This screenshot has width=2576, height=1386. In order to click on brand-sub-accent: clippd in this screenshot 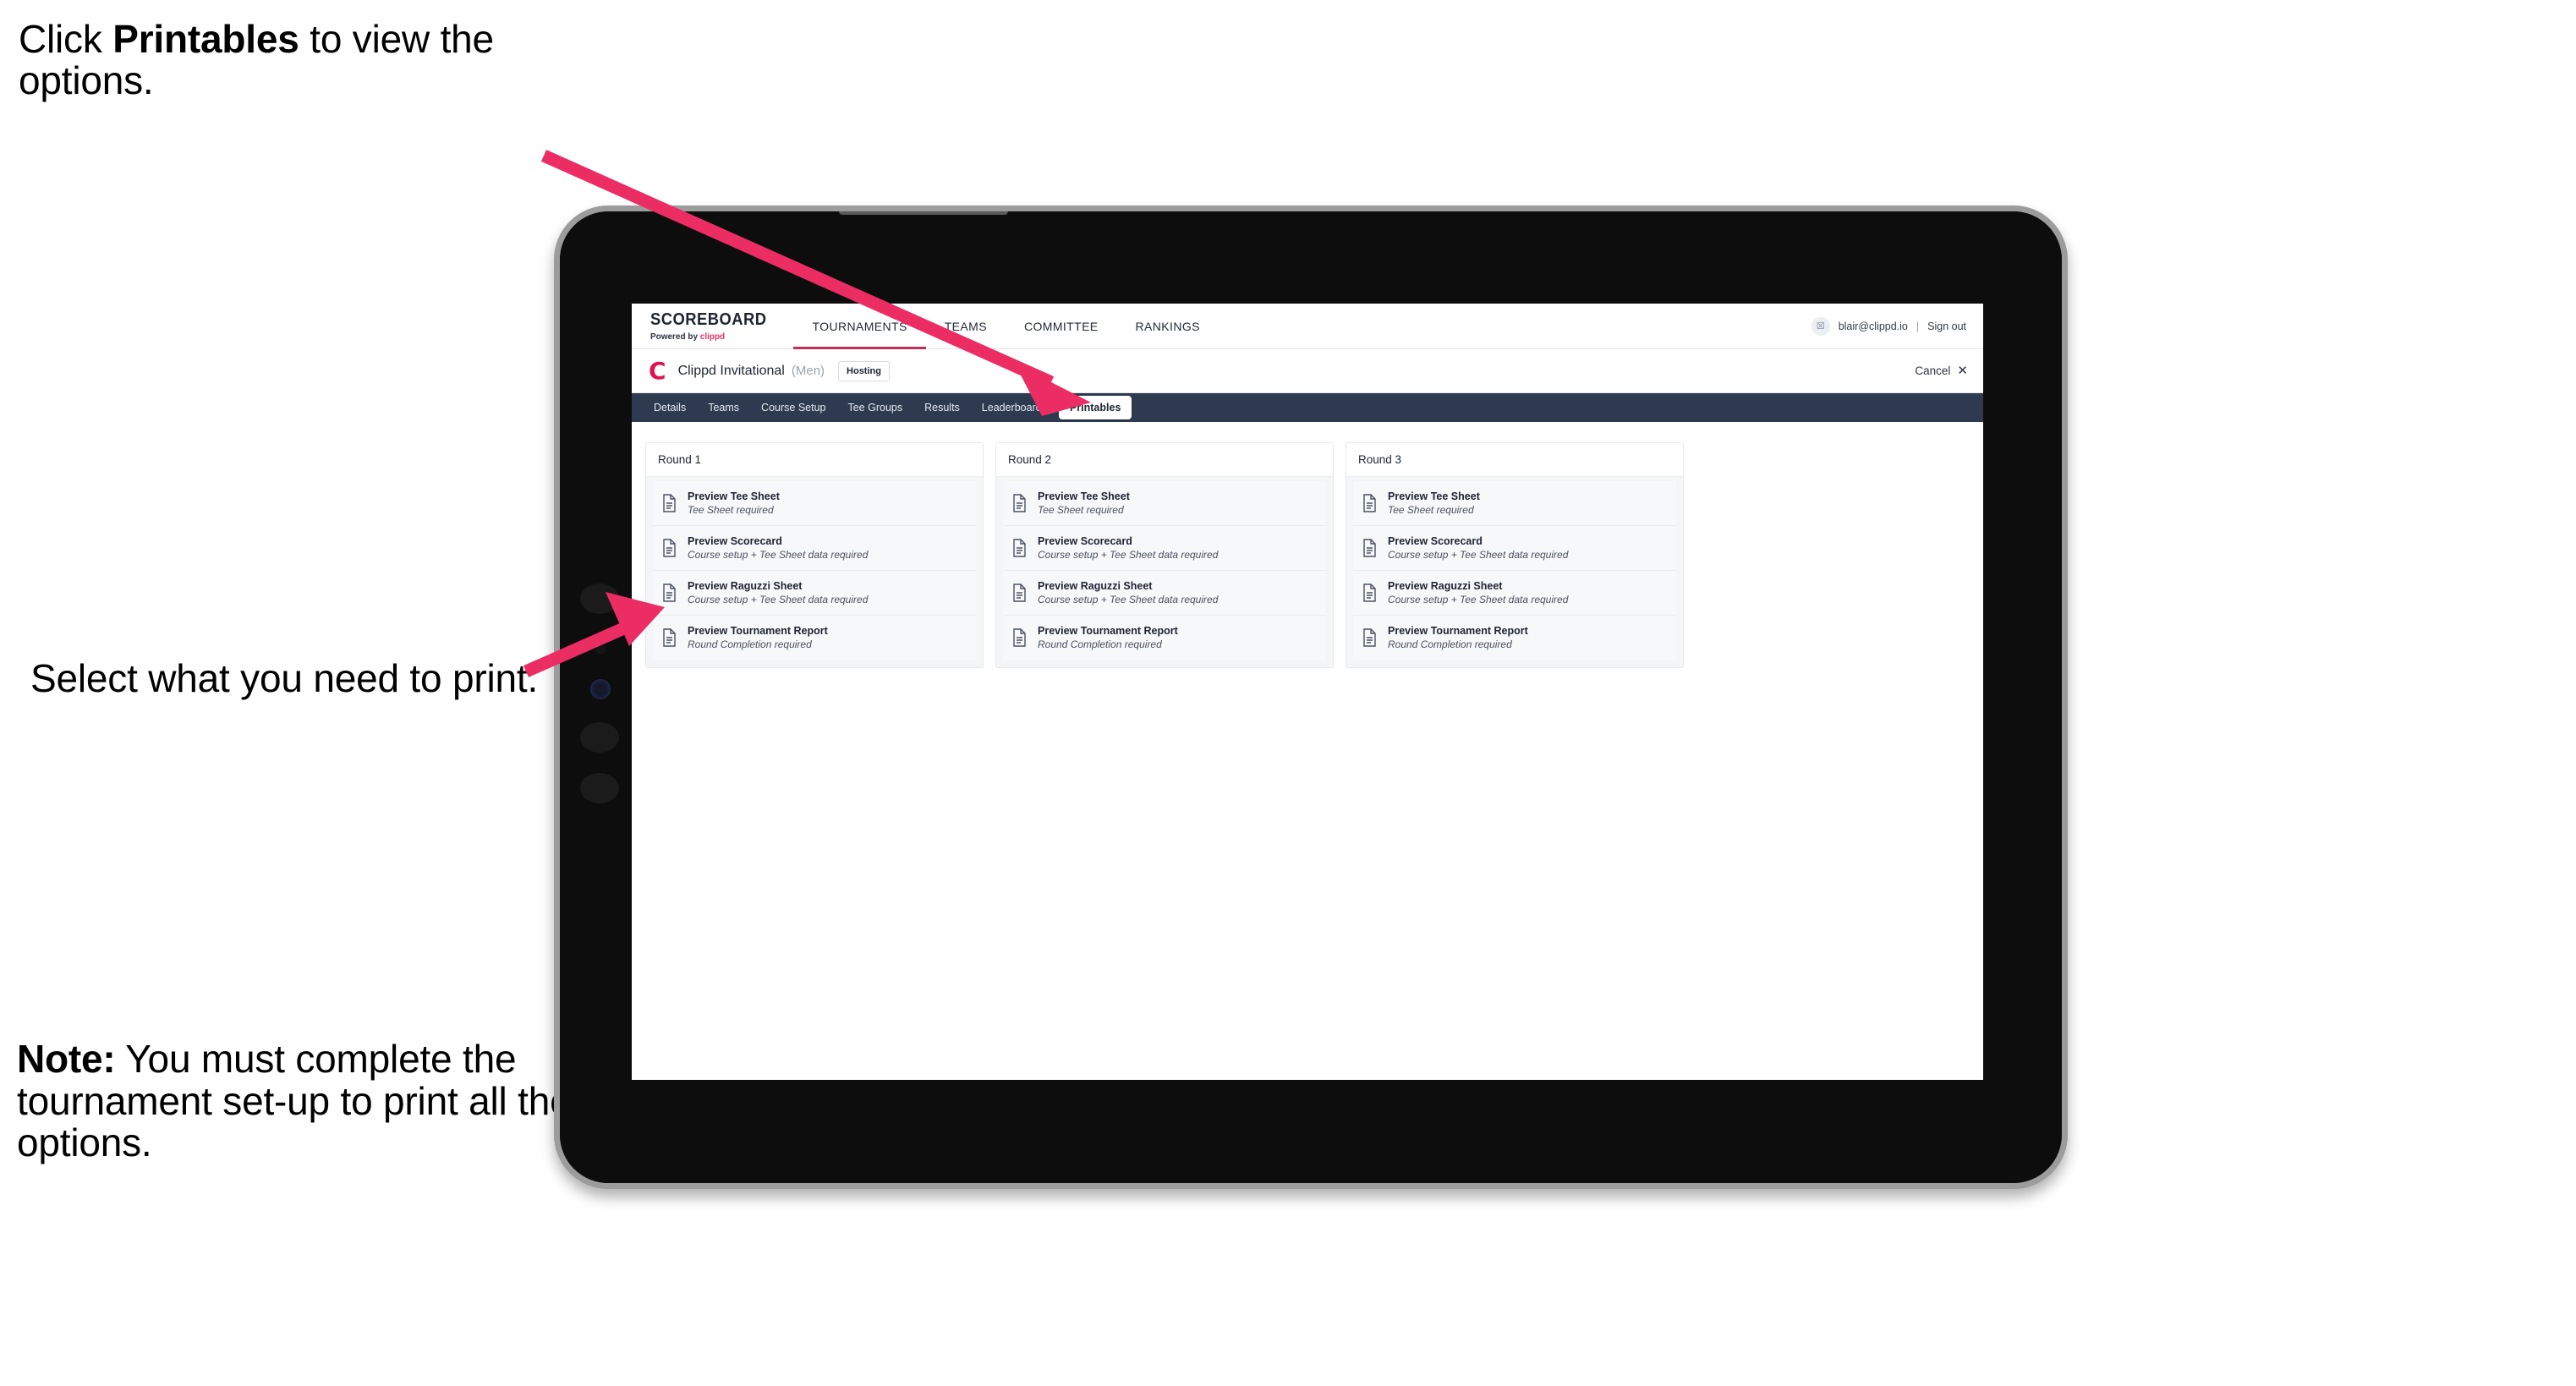, I will do `click(712, 336)`.